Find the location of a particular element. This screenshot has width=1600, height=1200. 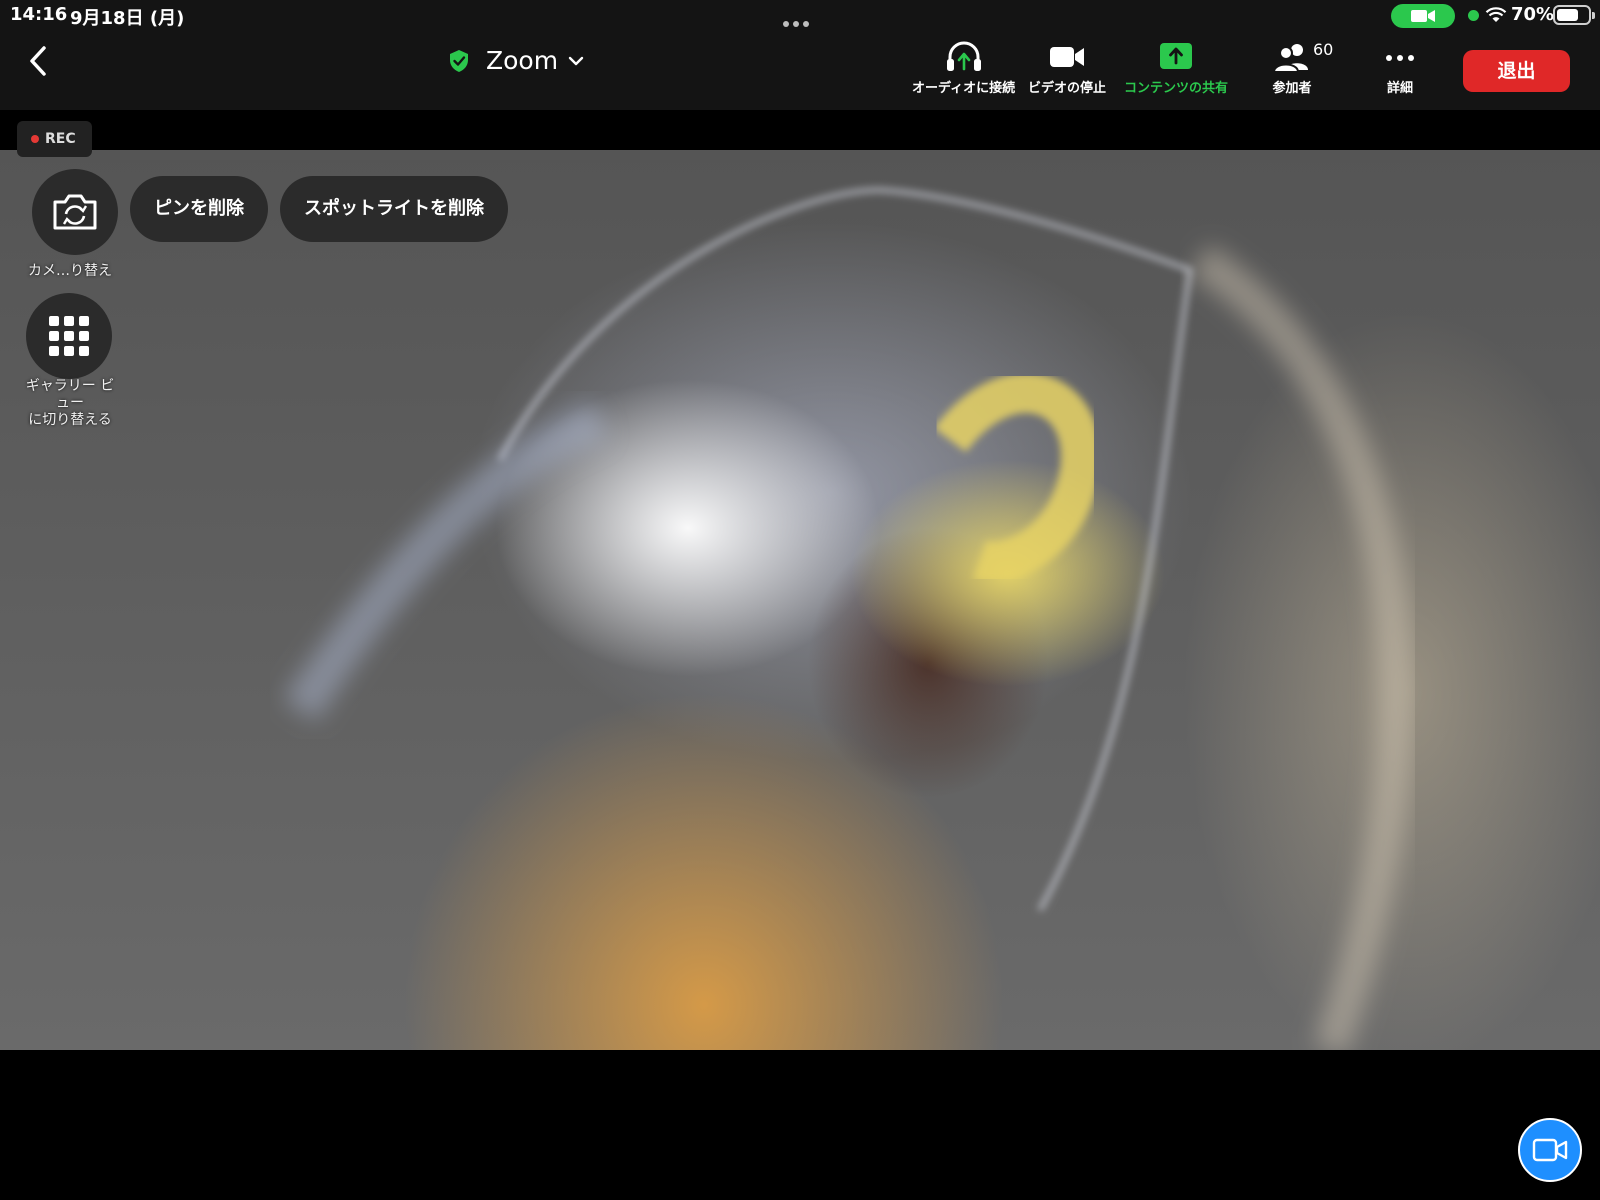

status-date: 9月18日 (月) is located at coordinates (127, 18).